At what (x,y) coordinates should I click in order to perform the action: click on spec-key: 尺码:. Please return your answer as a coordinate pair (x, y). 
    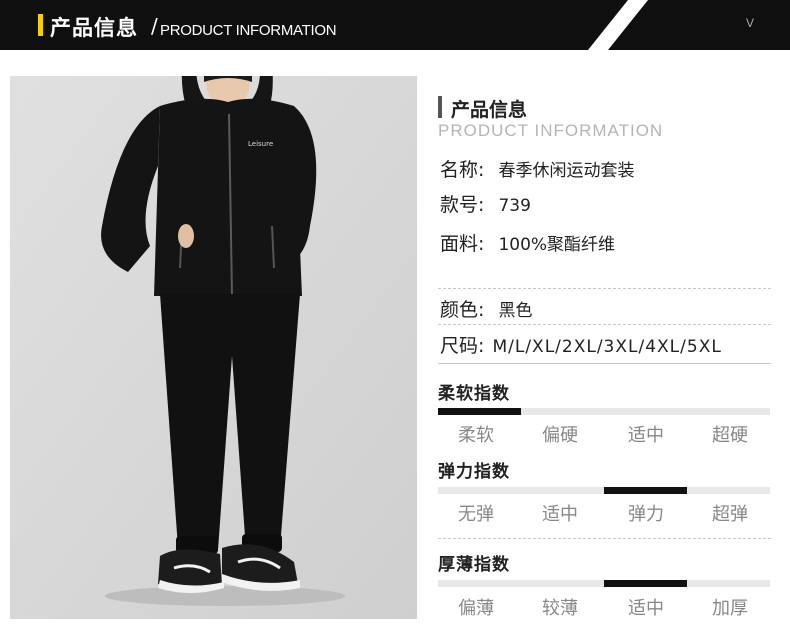
    Looking at the image, I should click on (462, 346).